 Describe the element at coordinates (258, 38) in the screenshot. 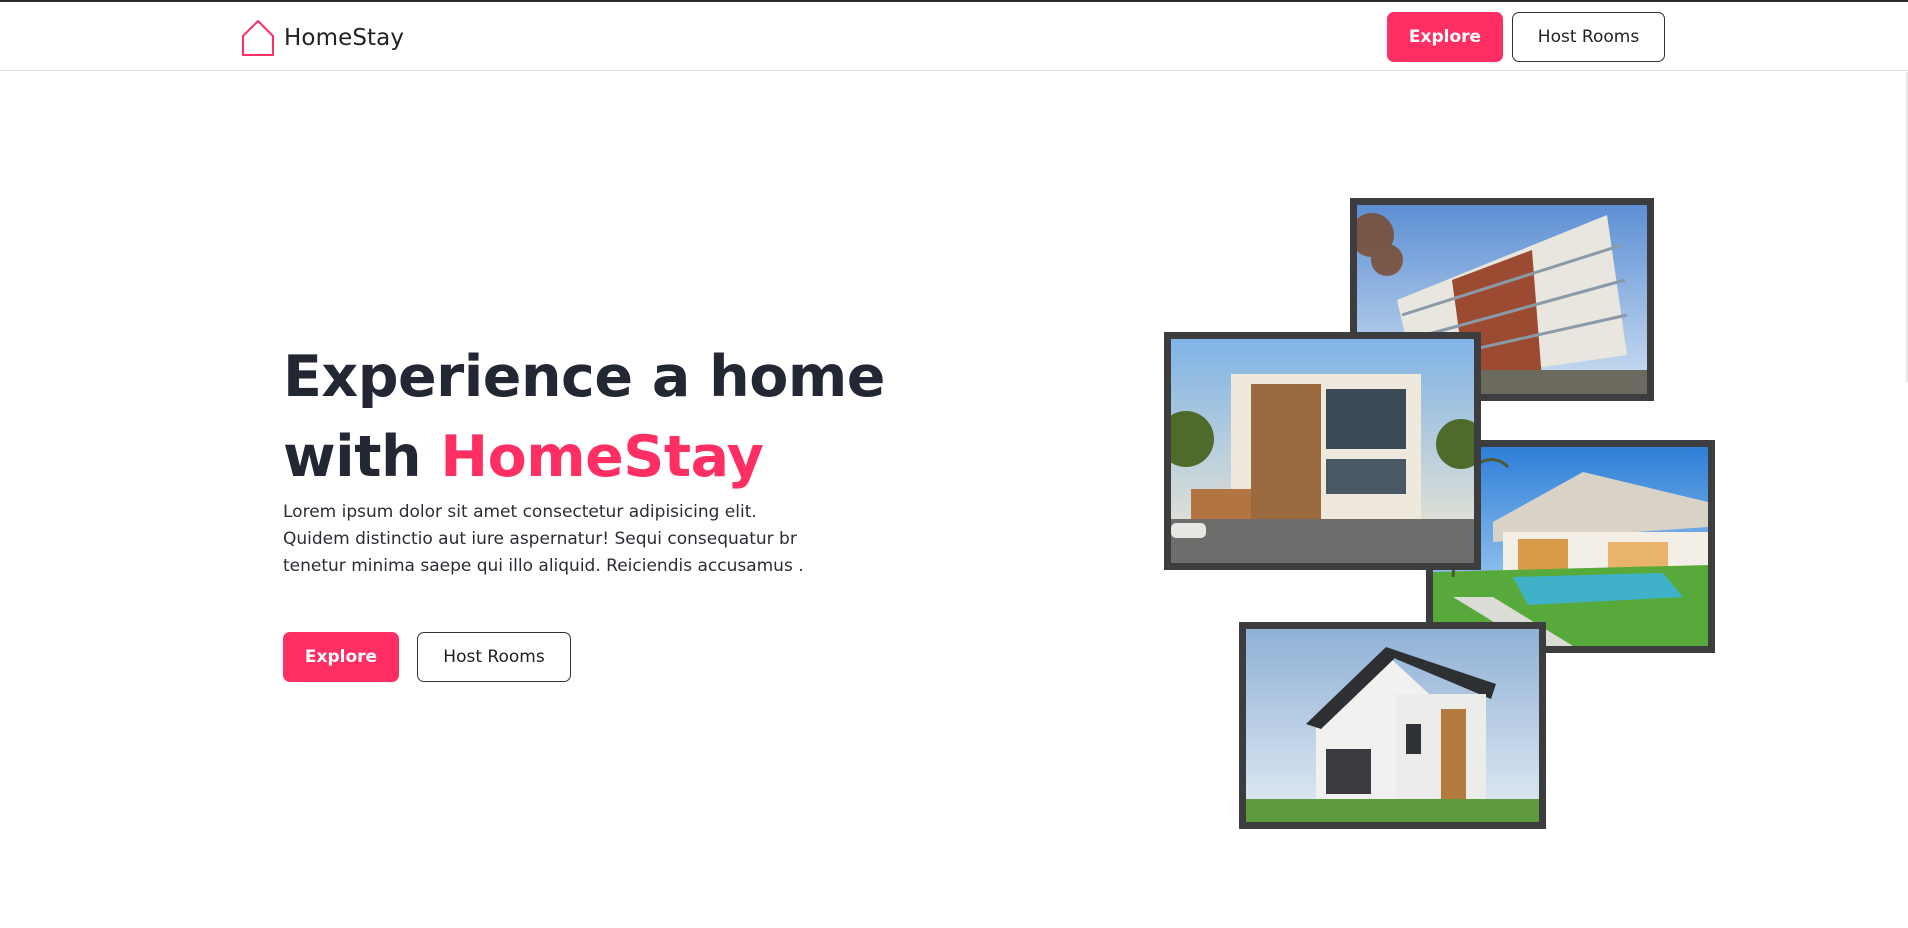

I see `house-icon` at that location.